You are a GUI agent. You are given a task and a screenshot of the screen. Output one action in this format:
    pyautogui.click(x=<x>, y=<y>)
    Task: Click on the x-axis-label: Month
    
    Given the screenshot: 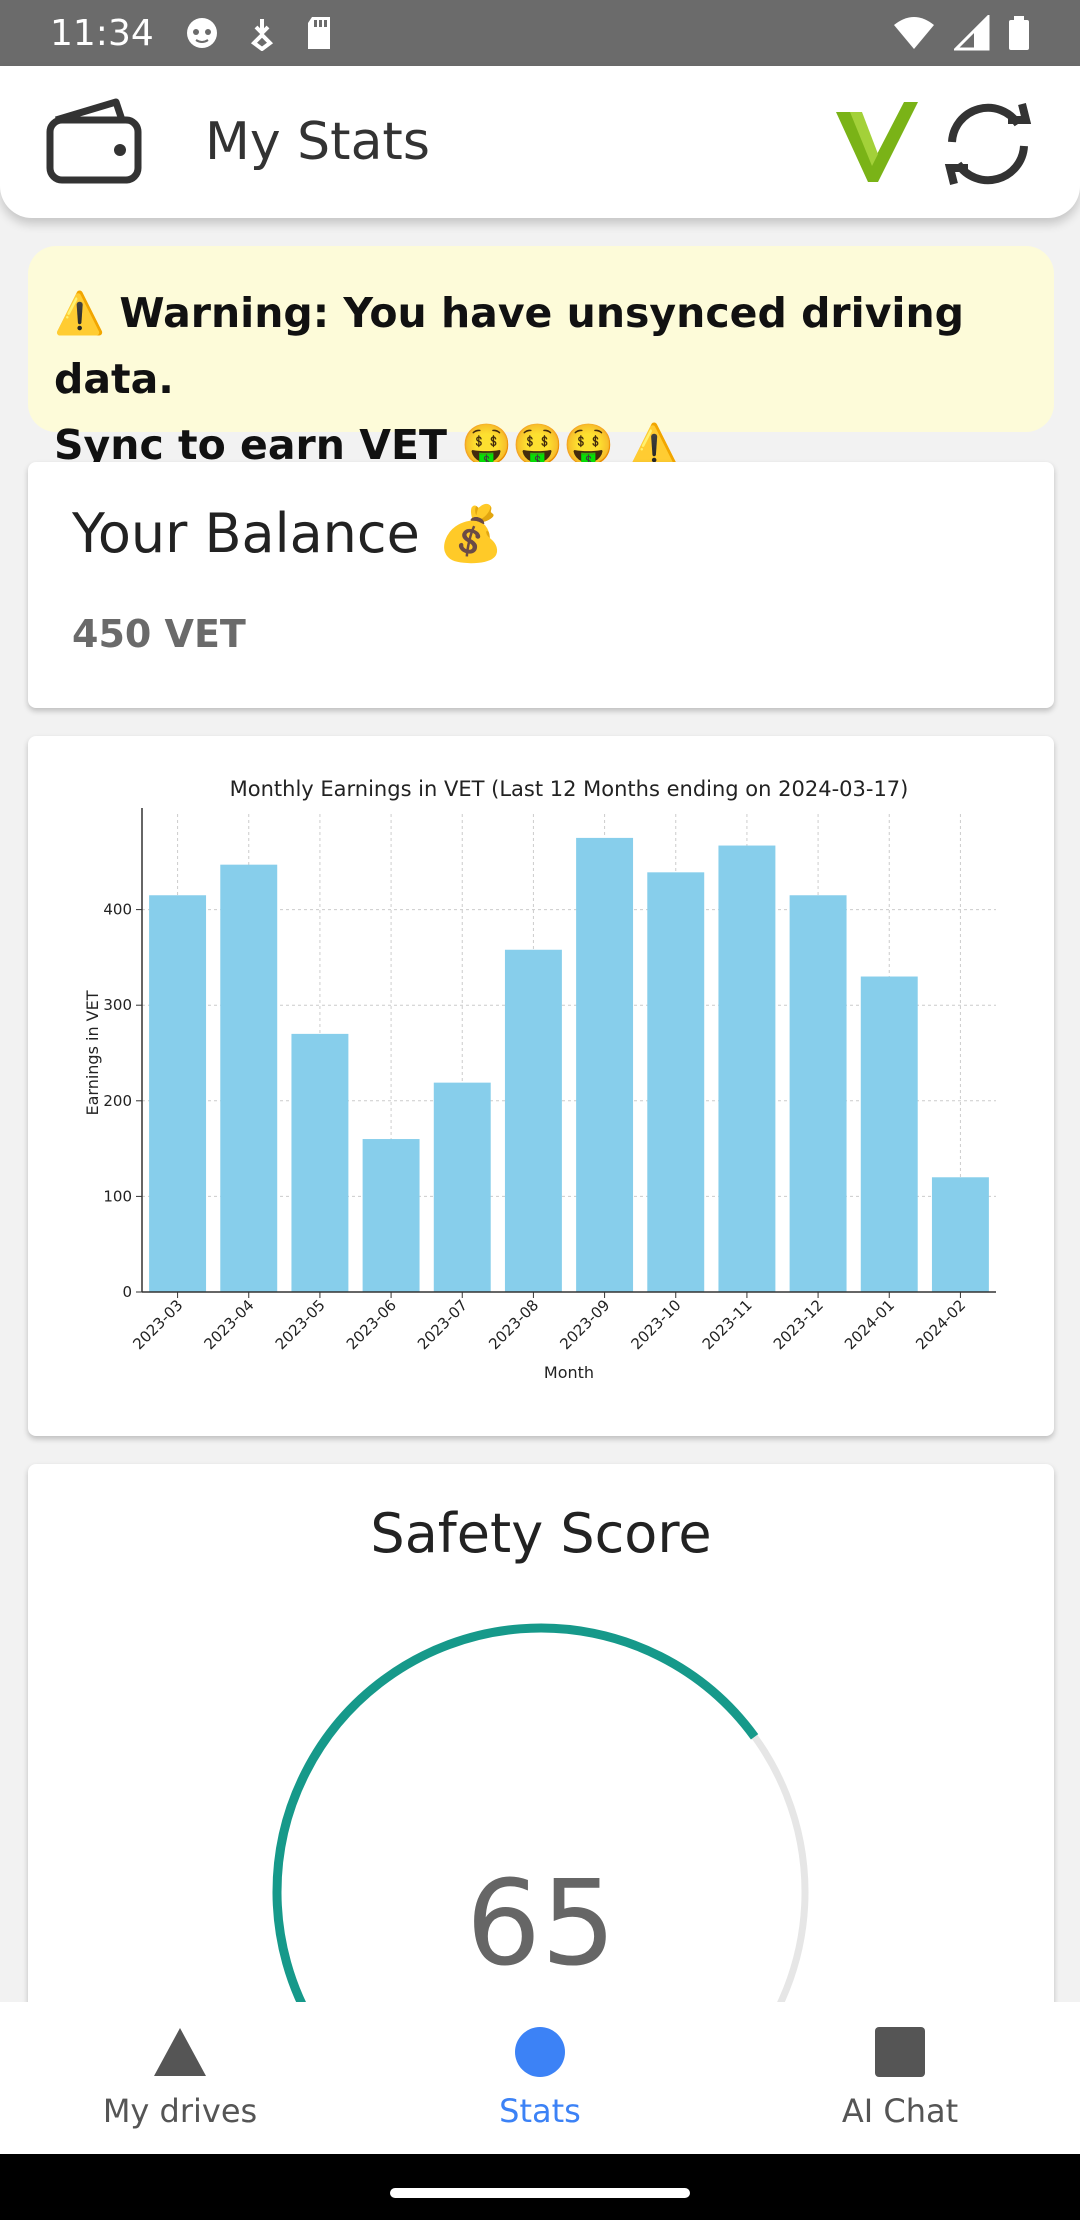 What is the action you would take?
    pyautogui.click(x=569, y=1372)
    